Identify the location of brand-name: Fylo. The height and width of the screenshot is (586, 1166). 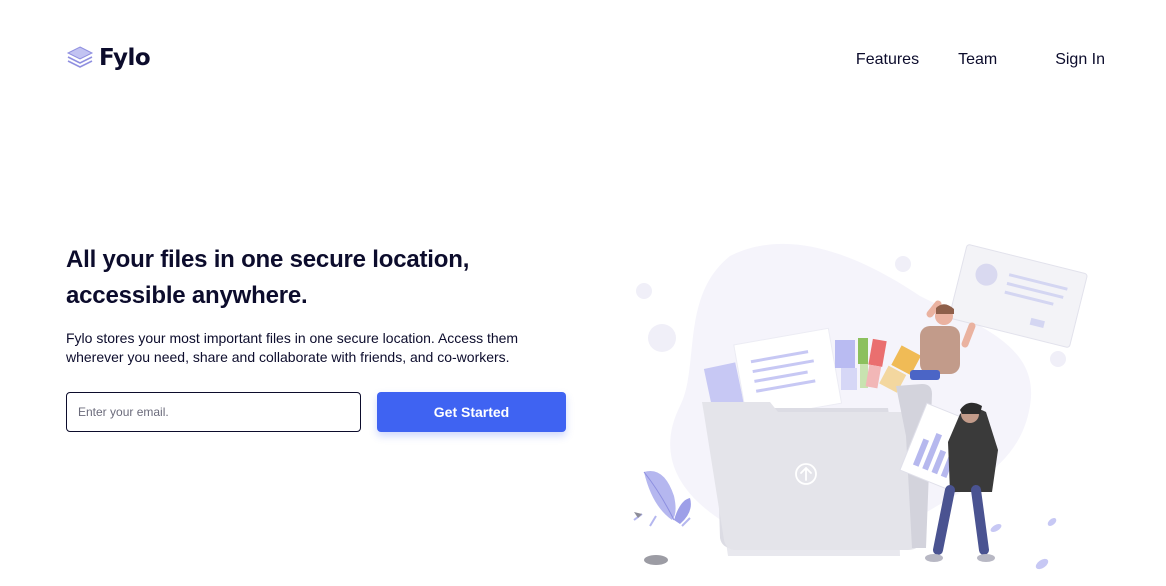
(125, 58).